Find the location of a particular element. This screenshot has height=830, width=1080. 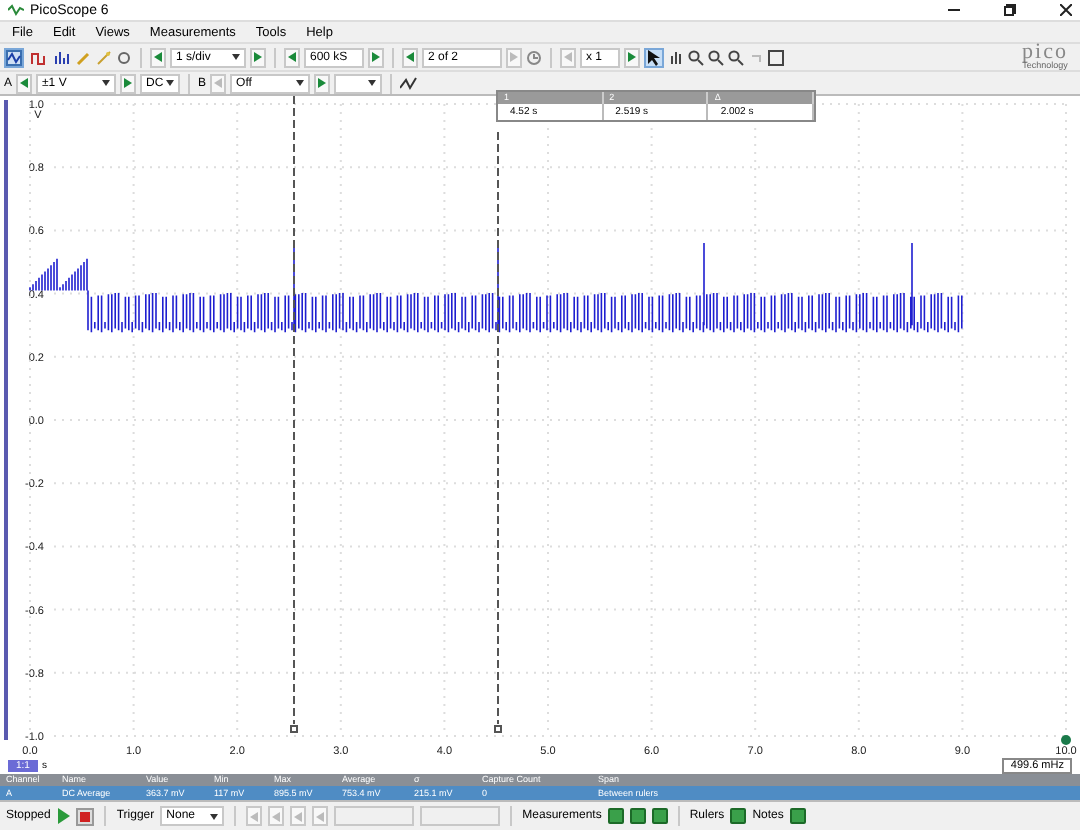

delete-measurement-button is located at coordinates (659, 816).